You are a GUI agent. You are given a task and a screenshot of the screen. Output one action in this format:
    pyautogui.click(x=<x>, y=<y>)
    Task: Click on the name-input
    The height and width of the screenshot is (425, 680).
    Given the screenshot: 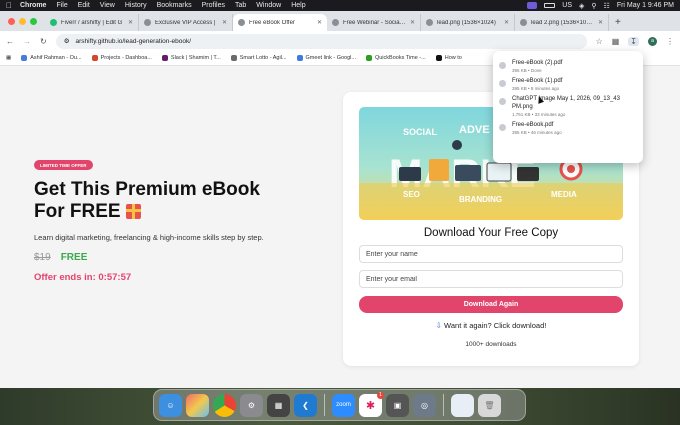 What is the action you would take?
    pyautogui.click(x=491, y=254)
    